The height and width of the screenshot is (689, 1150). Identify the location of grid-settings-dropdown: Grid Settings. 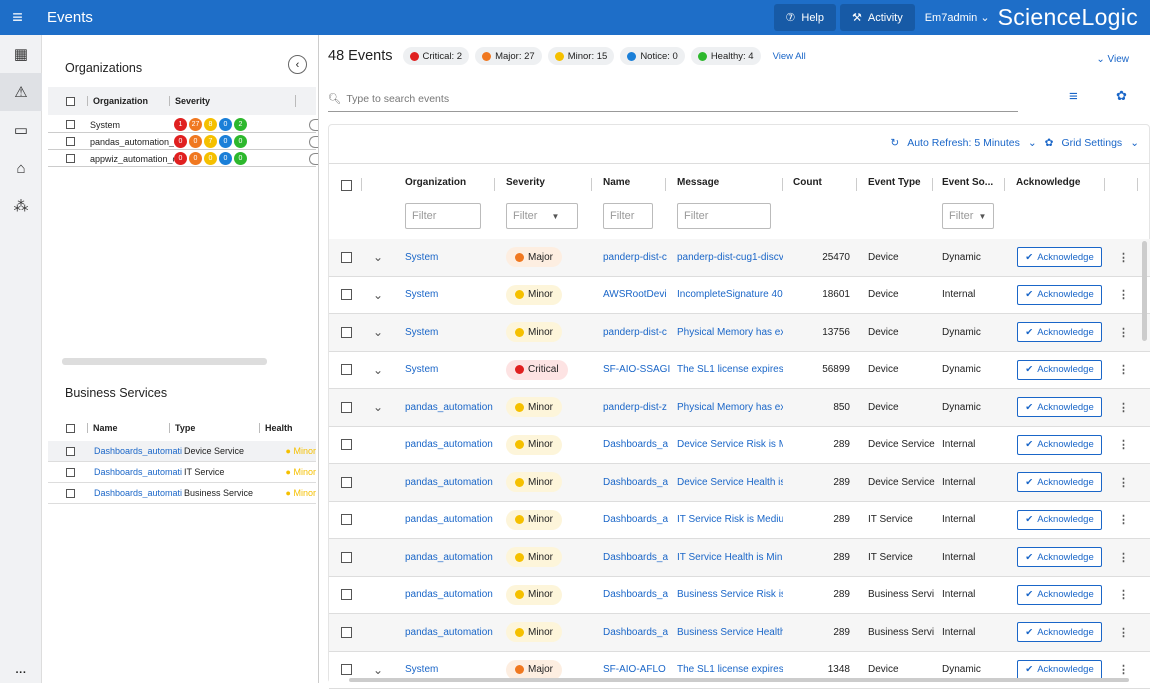
(1091, 143).